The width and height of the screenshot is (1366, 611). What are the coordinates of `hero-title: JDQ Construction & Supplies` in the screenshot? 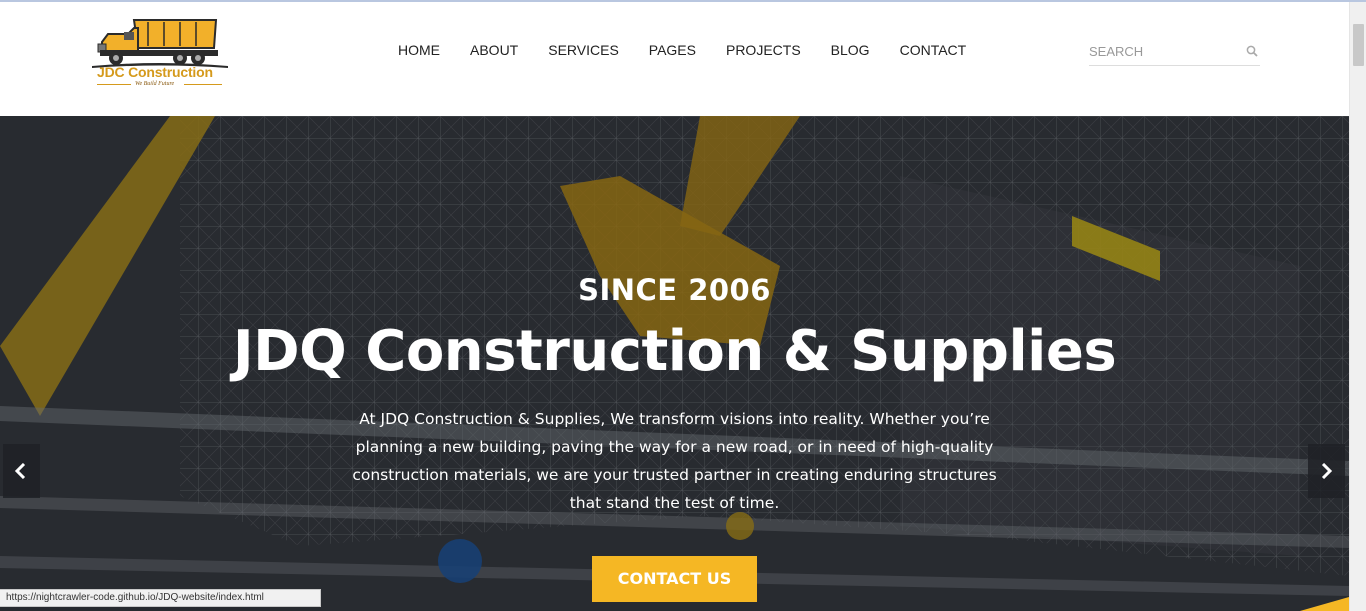 It's located at (674, 351).